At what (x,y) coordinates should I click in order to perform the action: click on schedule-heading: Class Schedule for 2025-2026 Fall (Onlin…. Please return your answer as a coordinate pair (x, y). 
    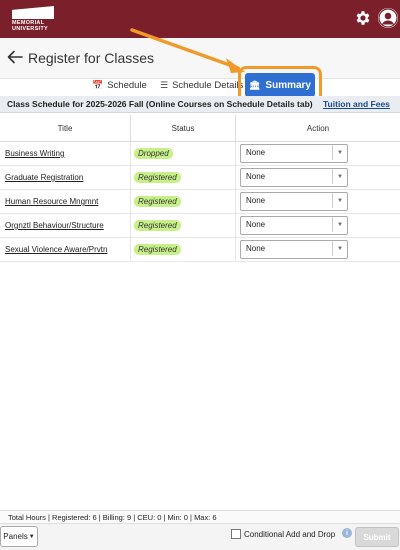
    Looking at the image, I should click on (160, 104).